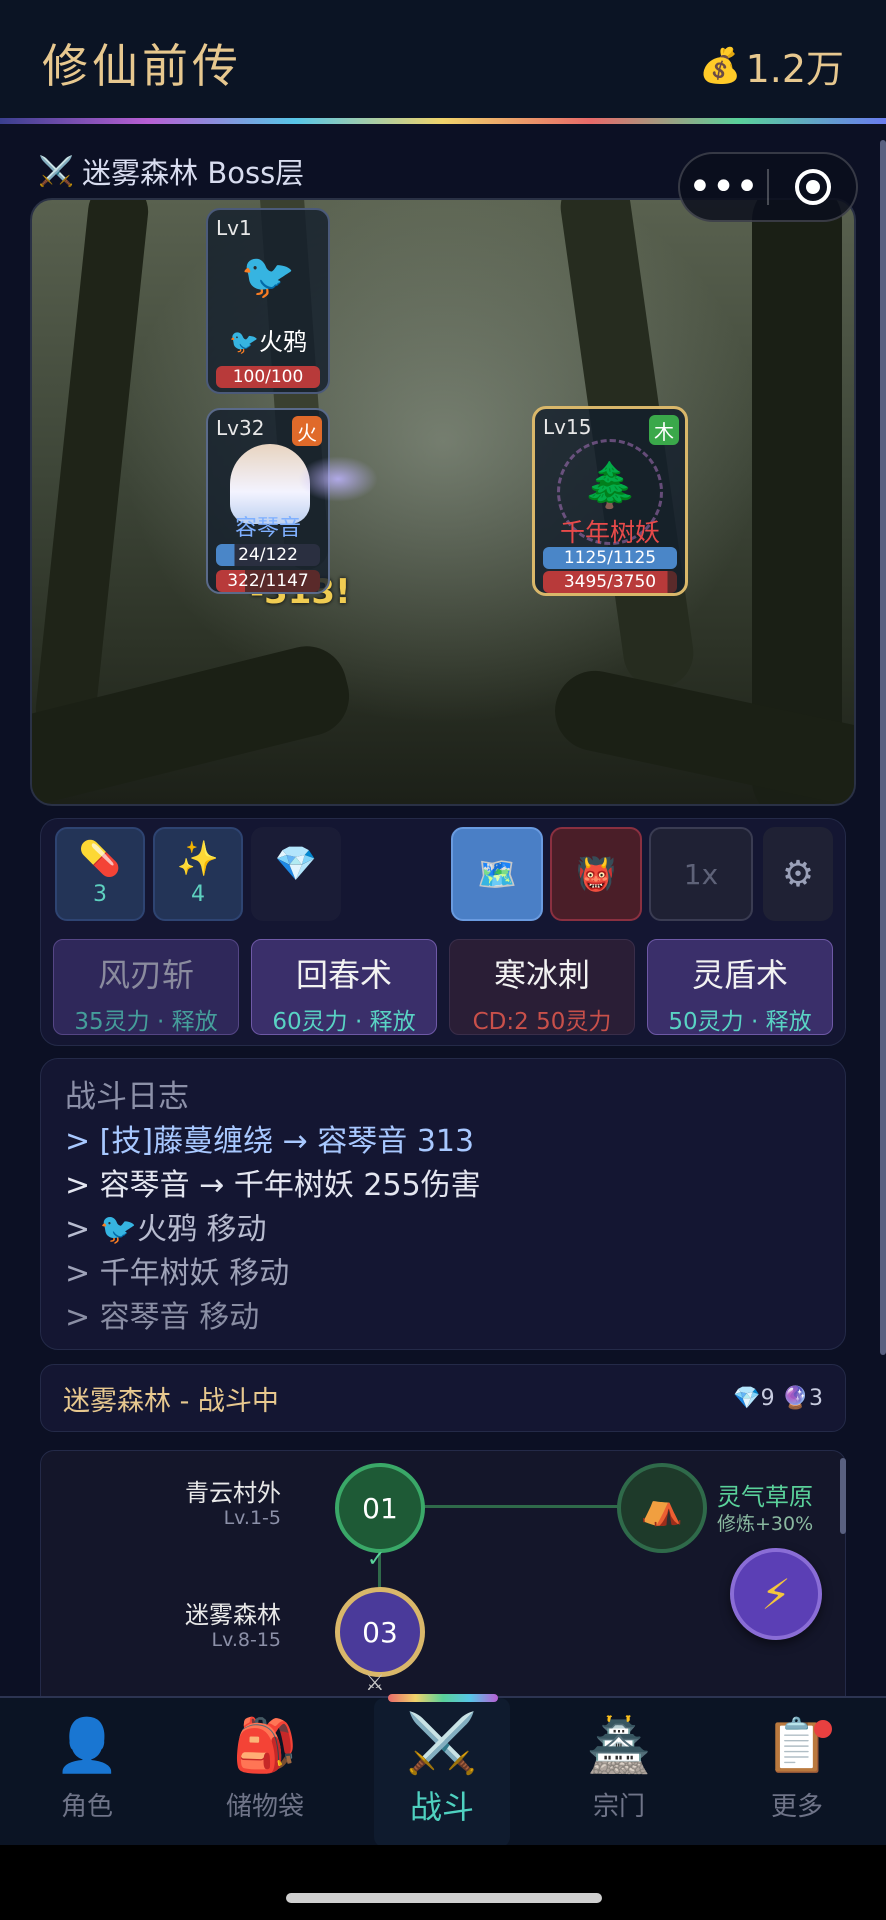 This screenshot has height=1920, width=886. Describe the element at coordinates (166, 1229) in the screenshot. I see `log-line: > 🐦火鸦 移动` at that location.